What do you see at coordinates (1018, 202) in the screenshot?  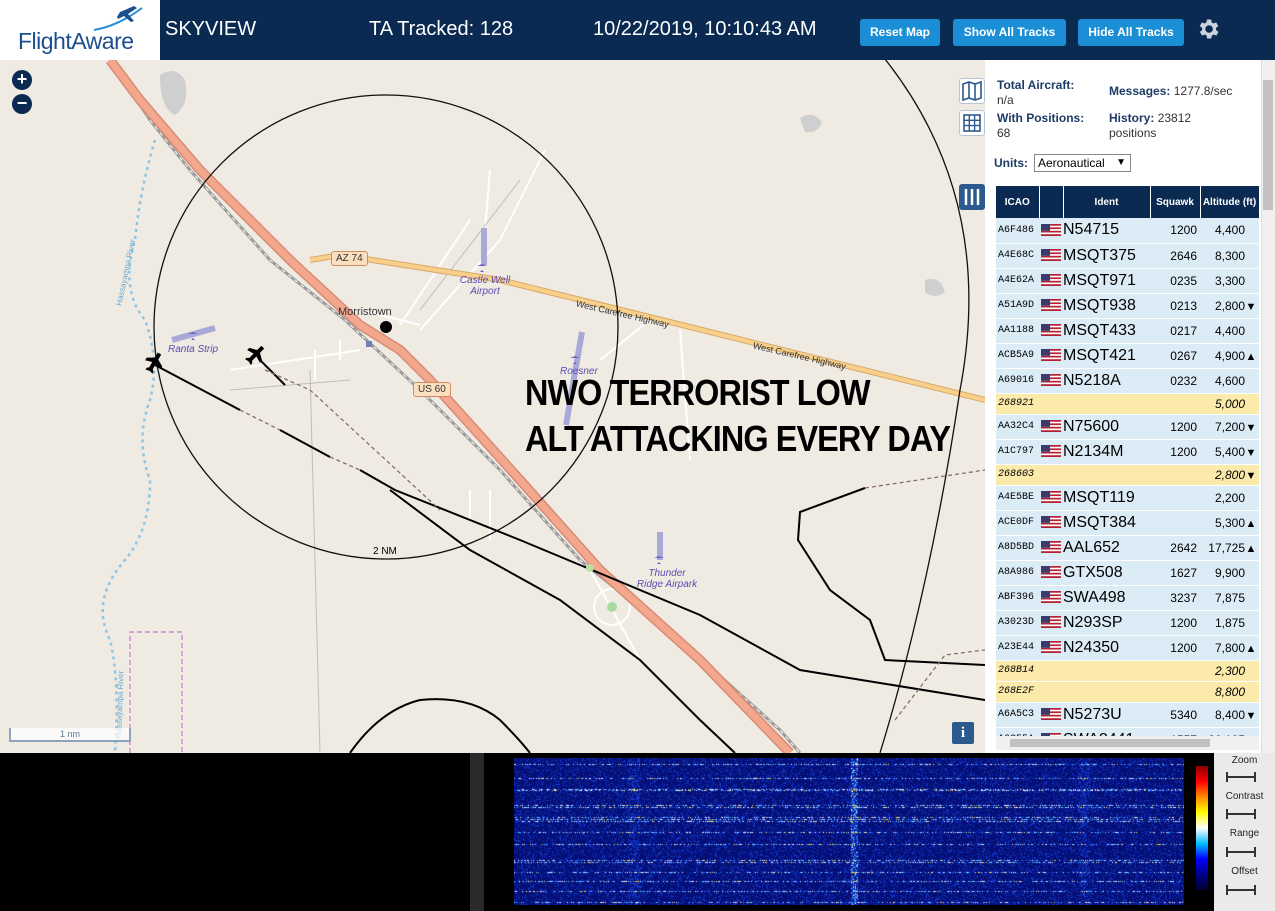 I see `col-header-icao: ICAO` at bounding box center [1018, 202].